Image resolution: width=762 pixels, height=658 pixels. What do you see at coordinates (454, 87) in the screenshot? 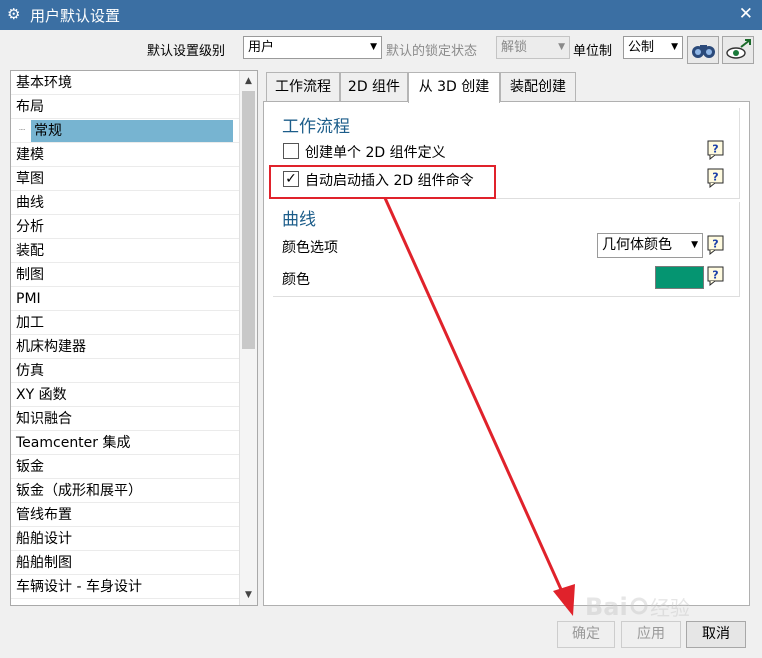
I see `tab-create-from-3d: 从 3D 创建` at bounding box center [454, 87].